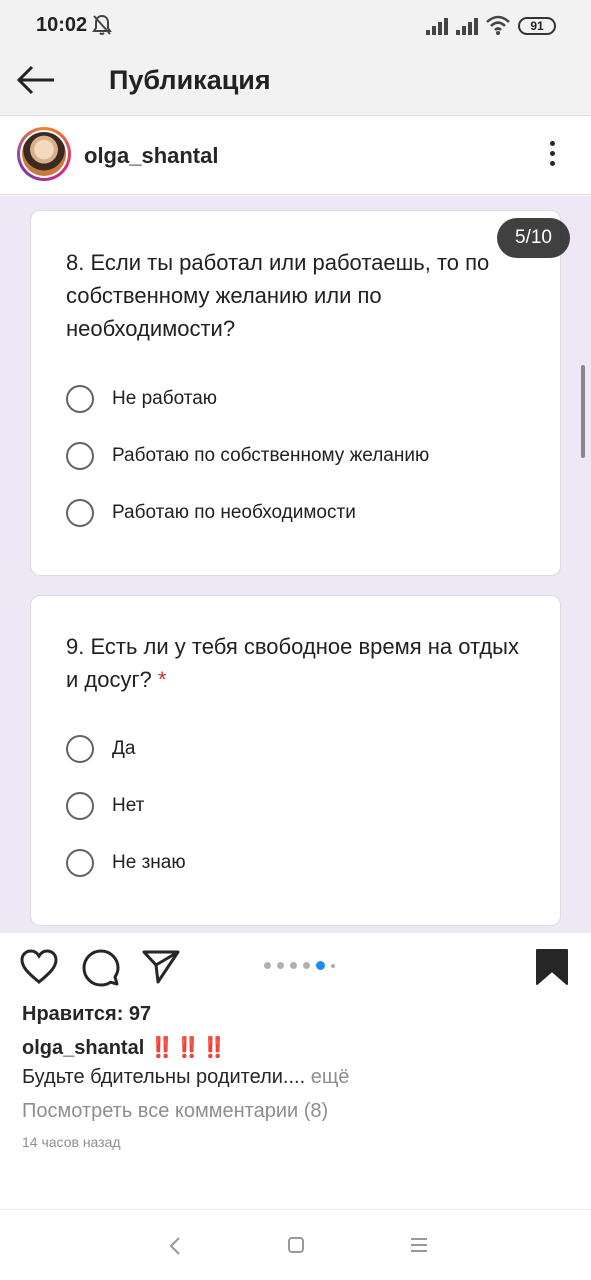 Image resolution: width=591 pixels, height=1280 pixels. Describe the element at coordinates (102, 24) in the screenshot. I see `bell-muted-icon` at that location.